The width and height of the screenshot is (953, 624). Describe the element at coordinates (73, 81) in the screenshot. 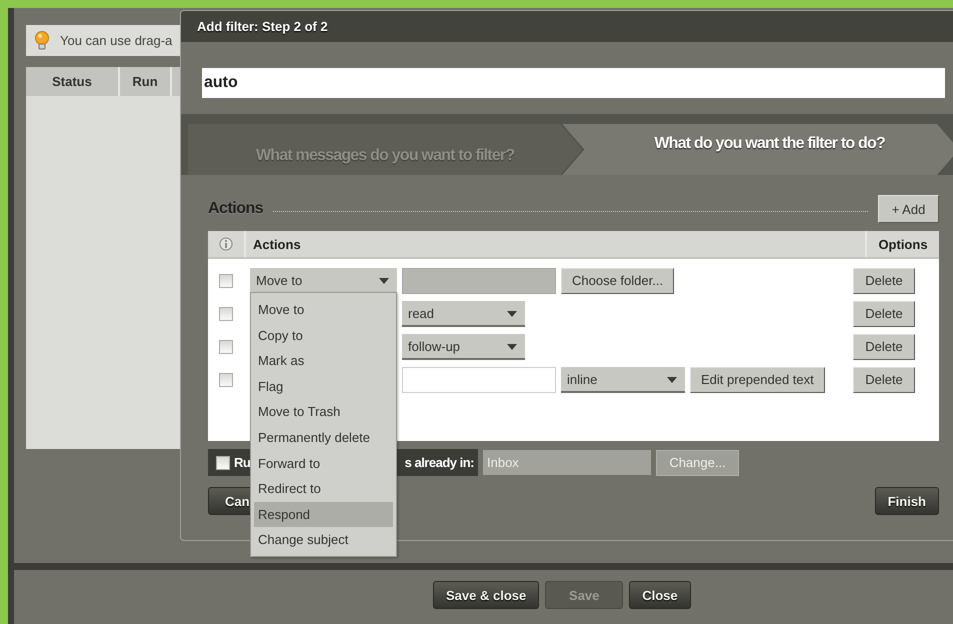

I see `column-header: Status` at that location.